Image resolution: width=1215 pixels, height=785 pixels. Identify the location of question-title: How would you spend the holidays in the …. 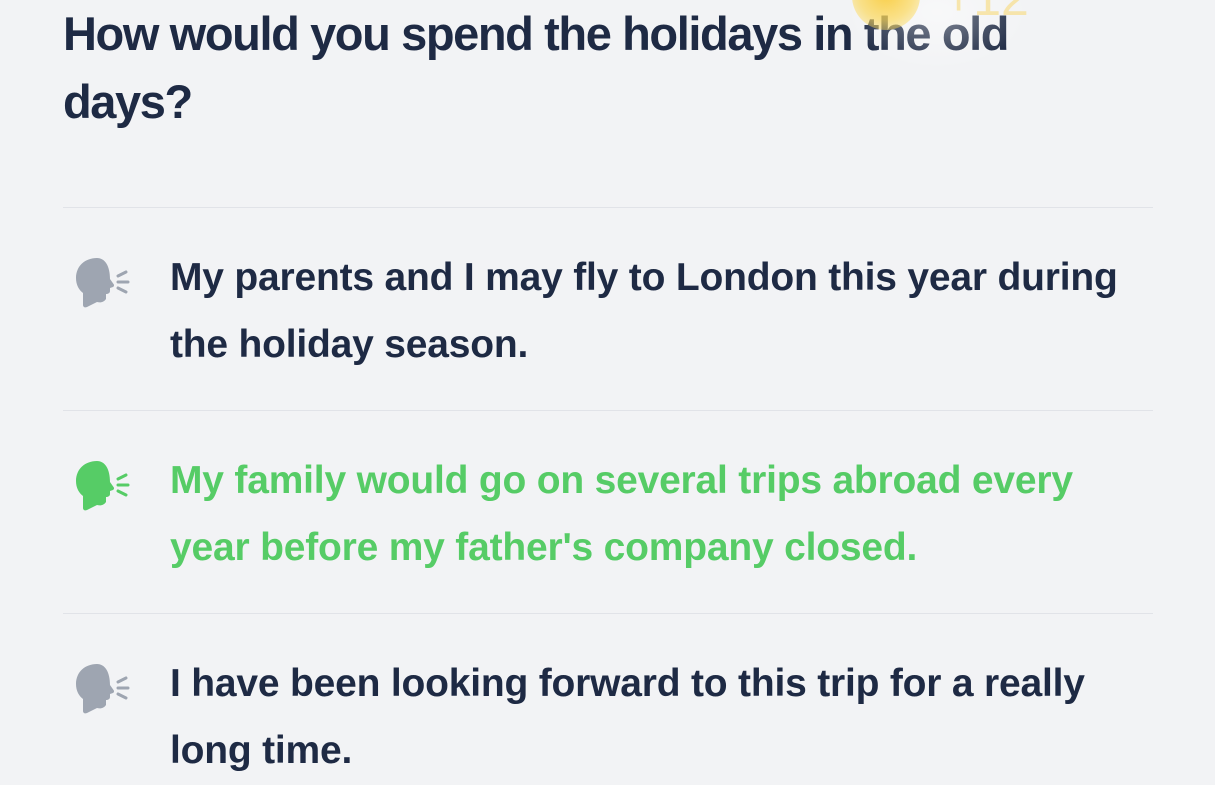
(536, 67).